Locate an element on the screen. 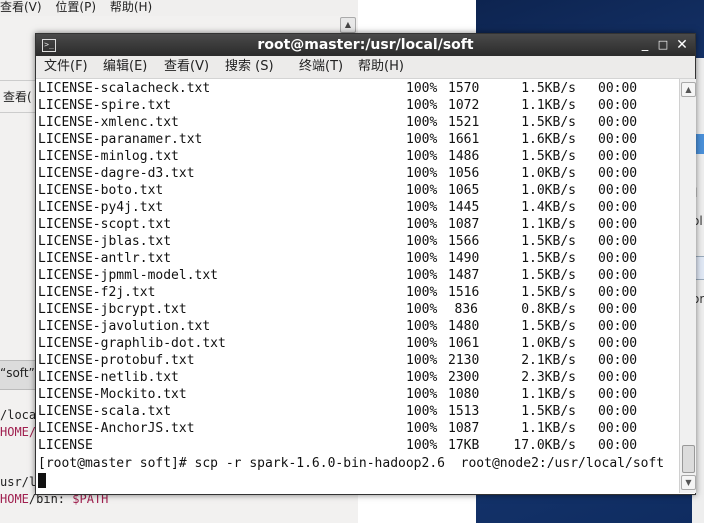  menu-terminal: 终端(T) is located at coordinates (321, 67).